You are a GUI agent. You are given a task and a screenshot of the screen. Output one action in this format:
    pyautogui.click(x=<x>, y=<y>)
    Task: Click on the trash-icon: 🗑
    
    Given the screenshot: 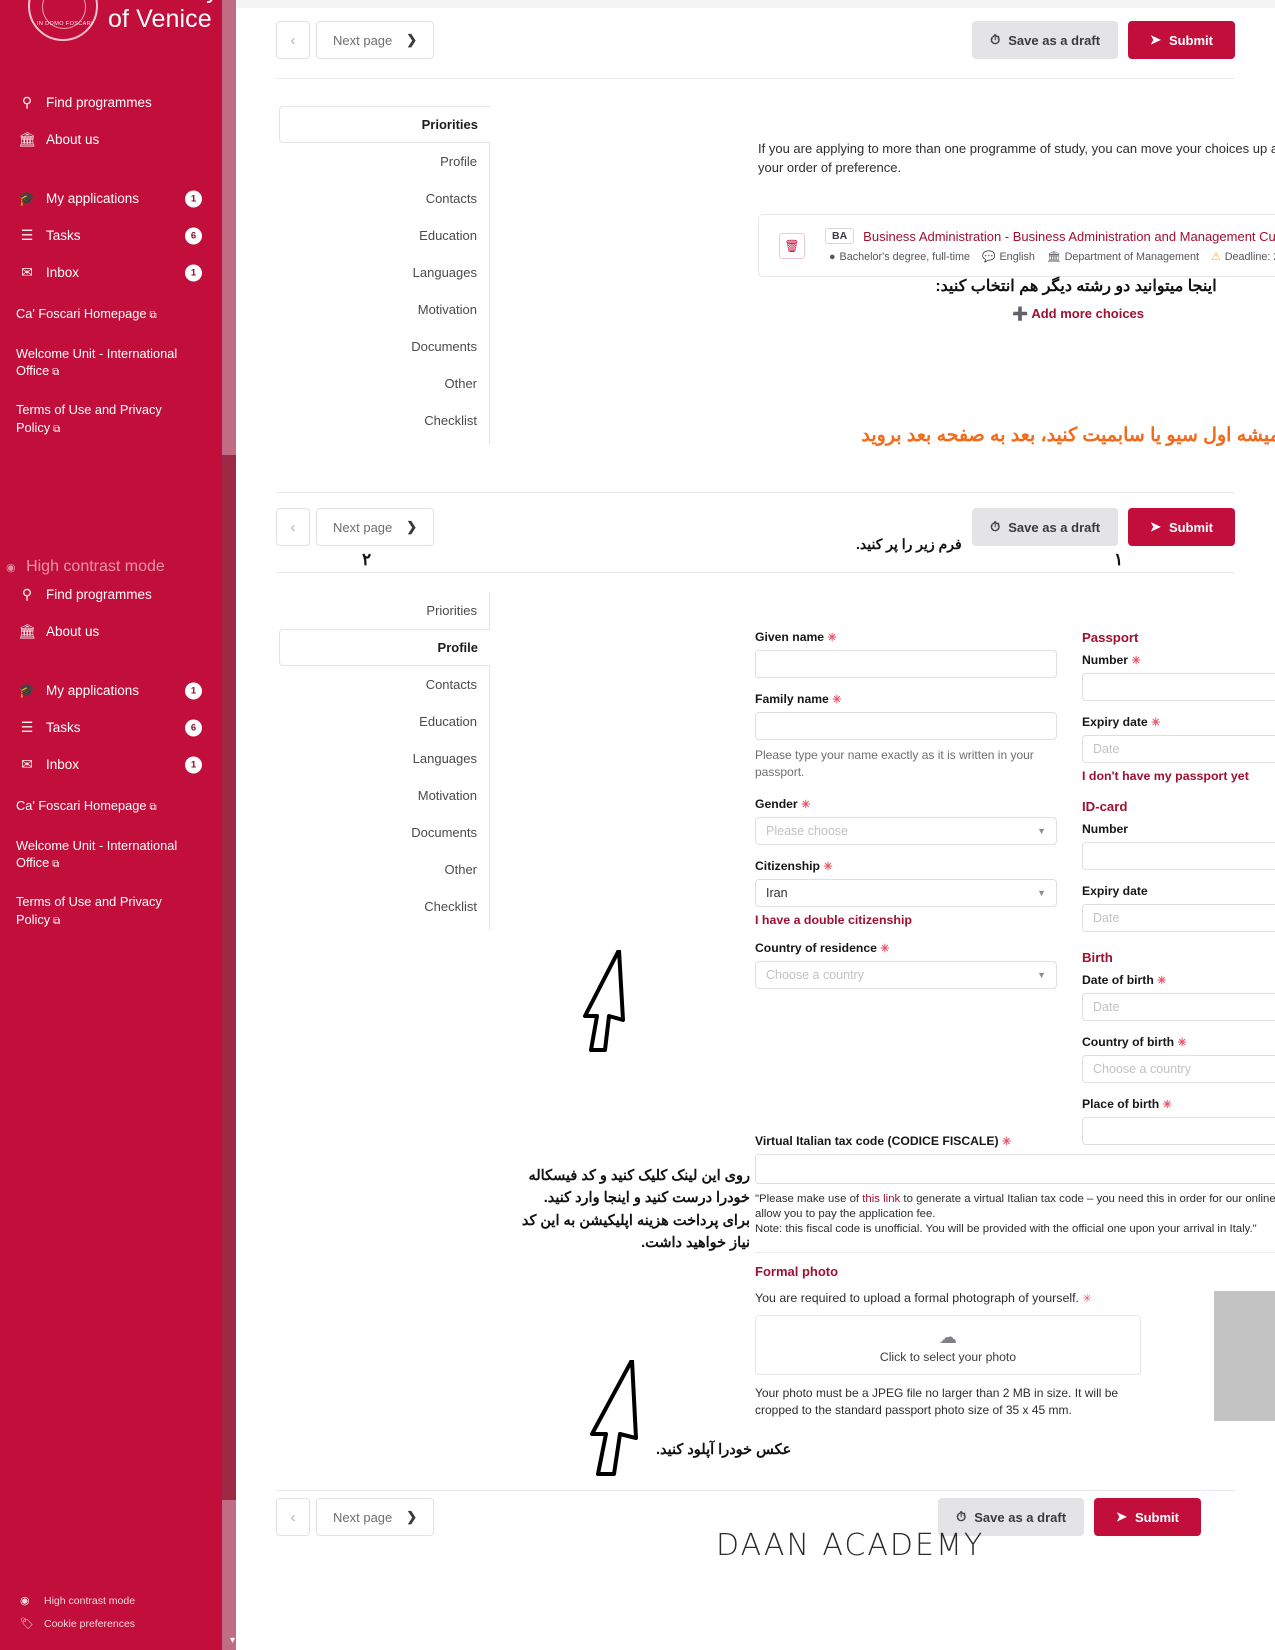 What is the action you would take?
    pyautogui.click(x=792, y=245)
    